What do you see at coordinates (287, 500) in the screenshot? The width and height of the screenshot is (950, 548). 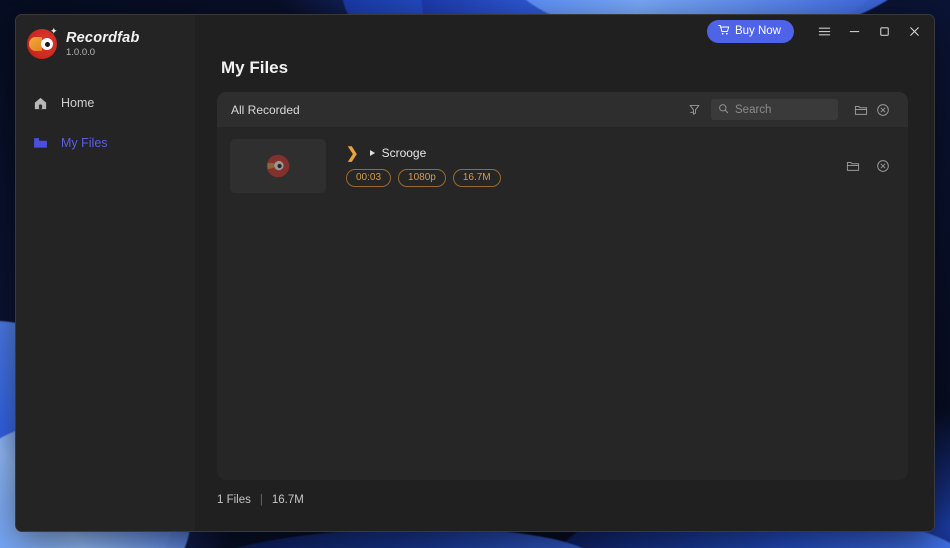 I see `total-size-label: 16.7M` at bounding box center [287, 500].